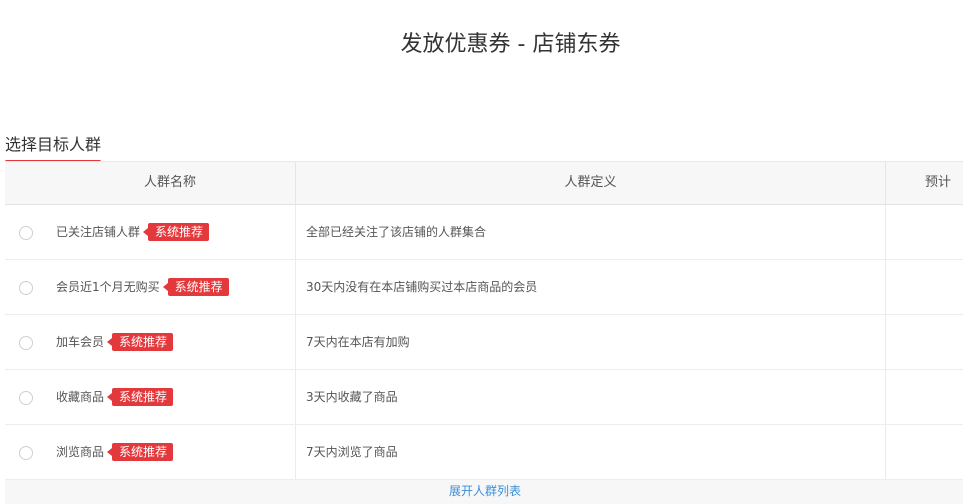  I want to click on row-audience-name: 收藏商品 系统推荐, so click(115, 397).